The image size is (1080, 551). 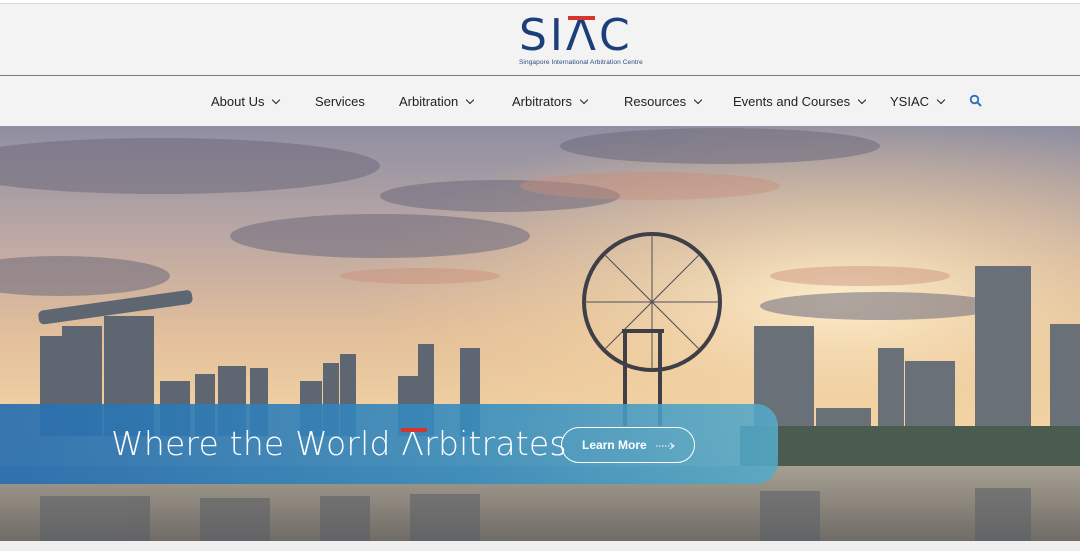 I want to click on search-icon, so click(x=976, y=101).